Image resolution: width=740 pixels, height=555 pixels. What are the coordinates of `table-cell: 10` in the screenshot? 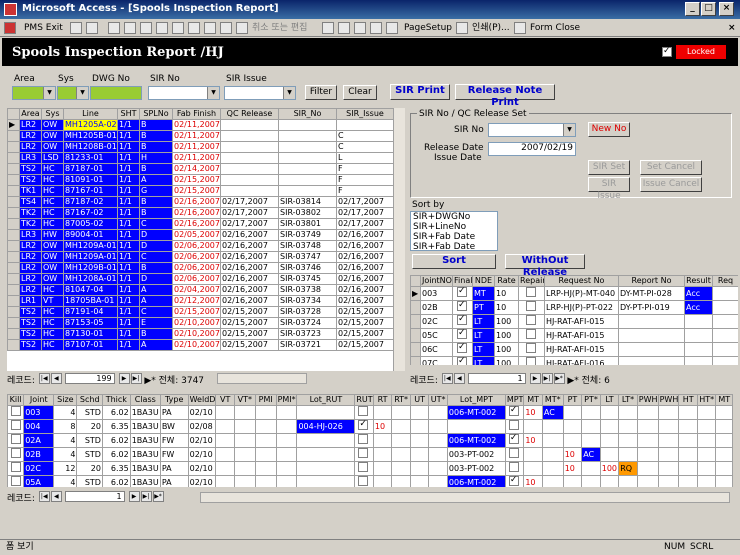 It's located at (382, 426).